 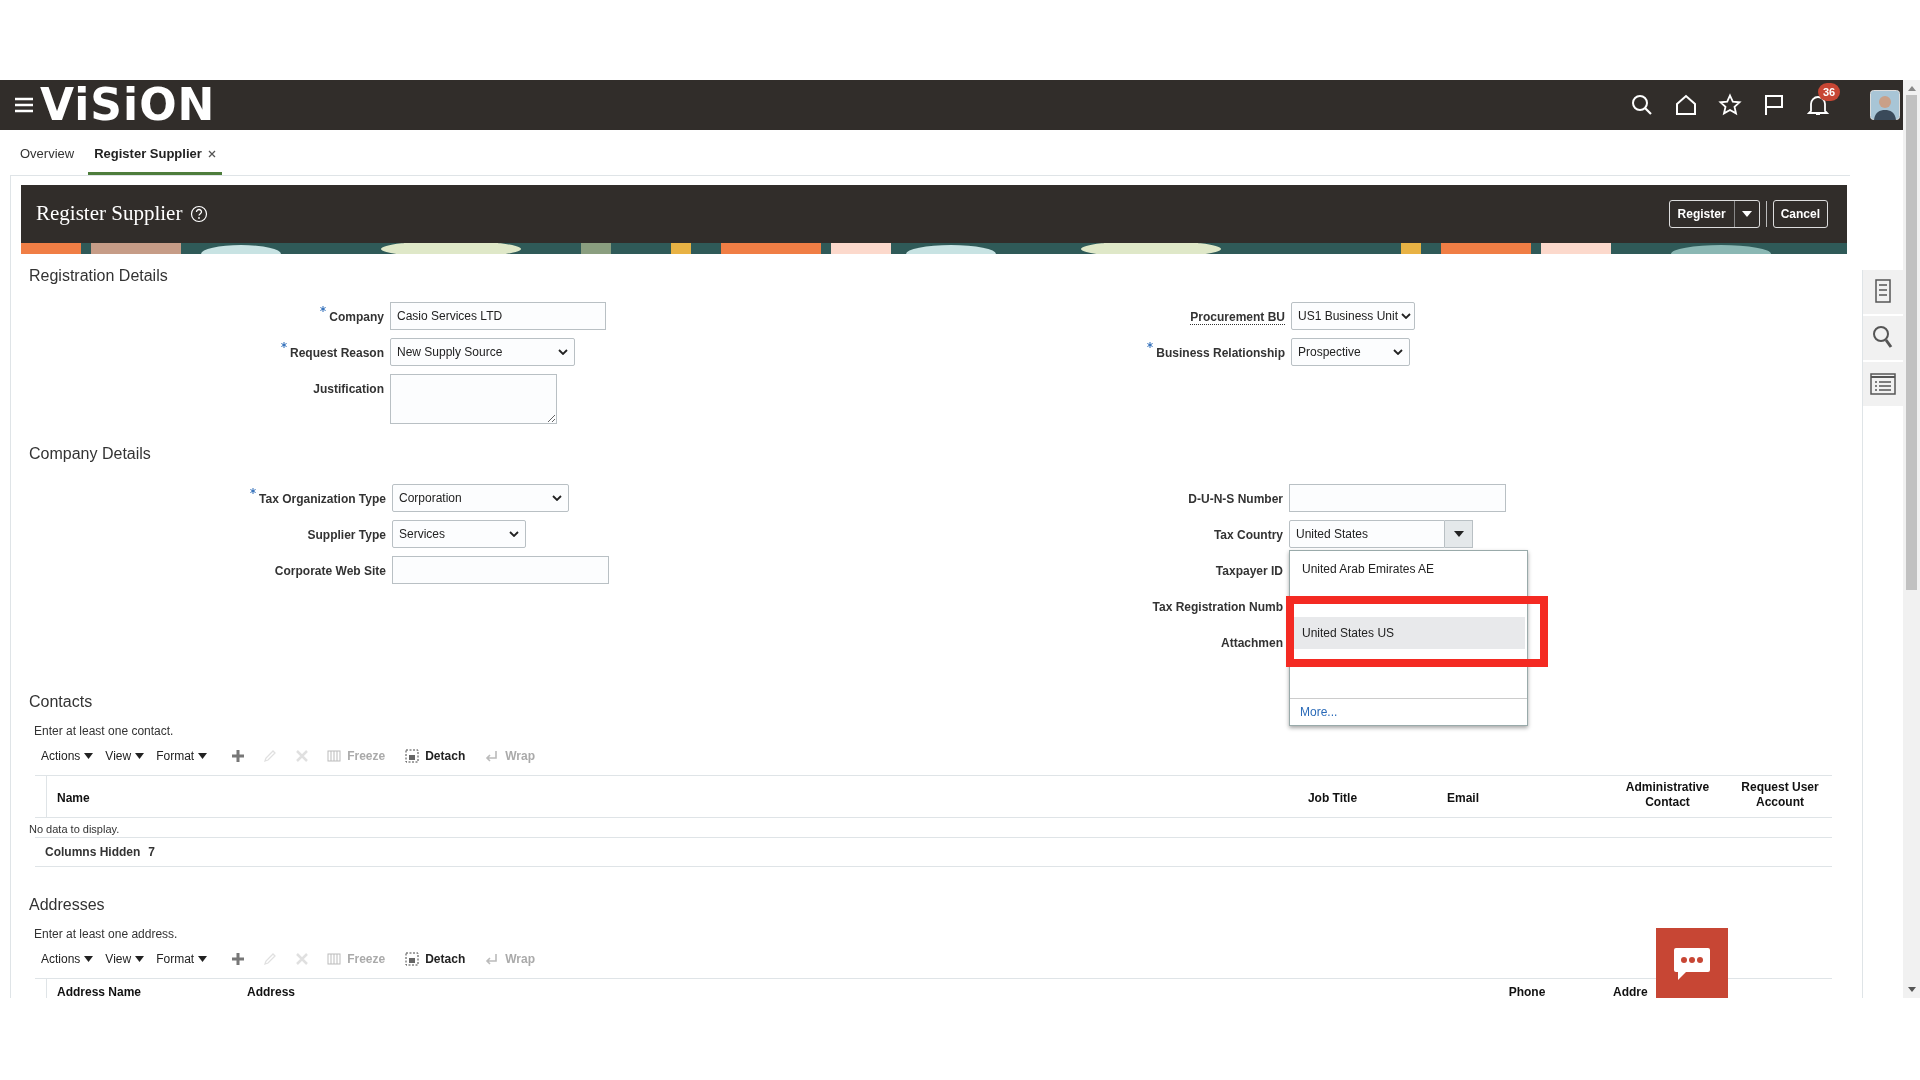 I want to click on home-icon, so click(x=1686, y=105).